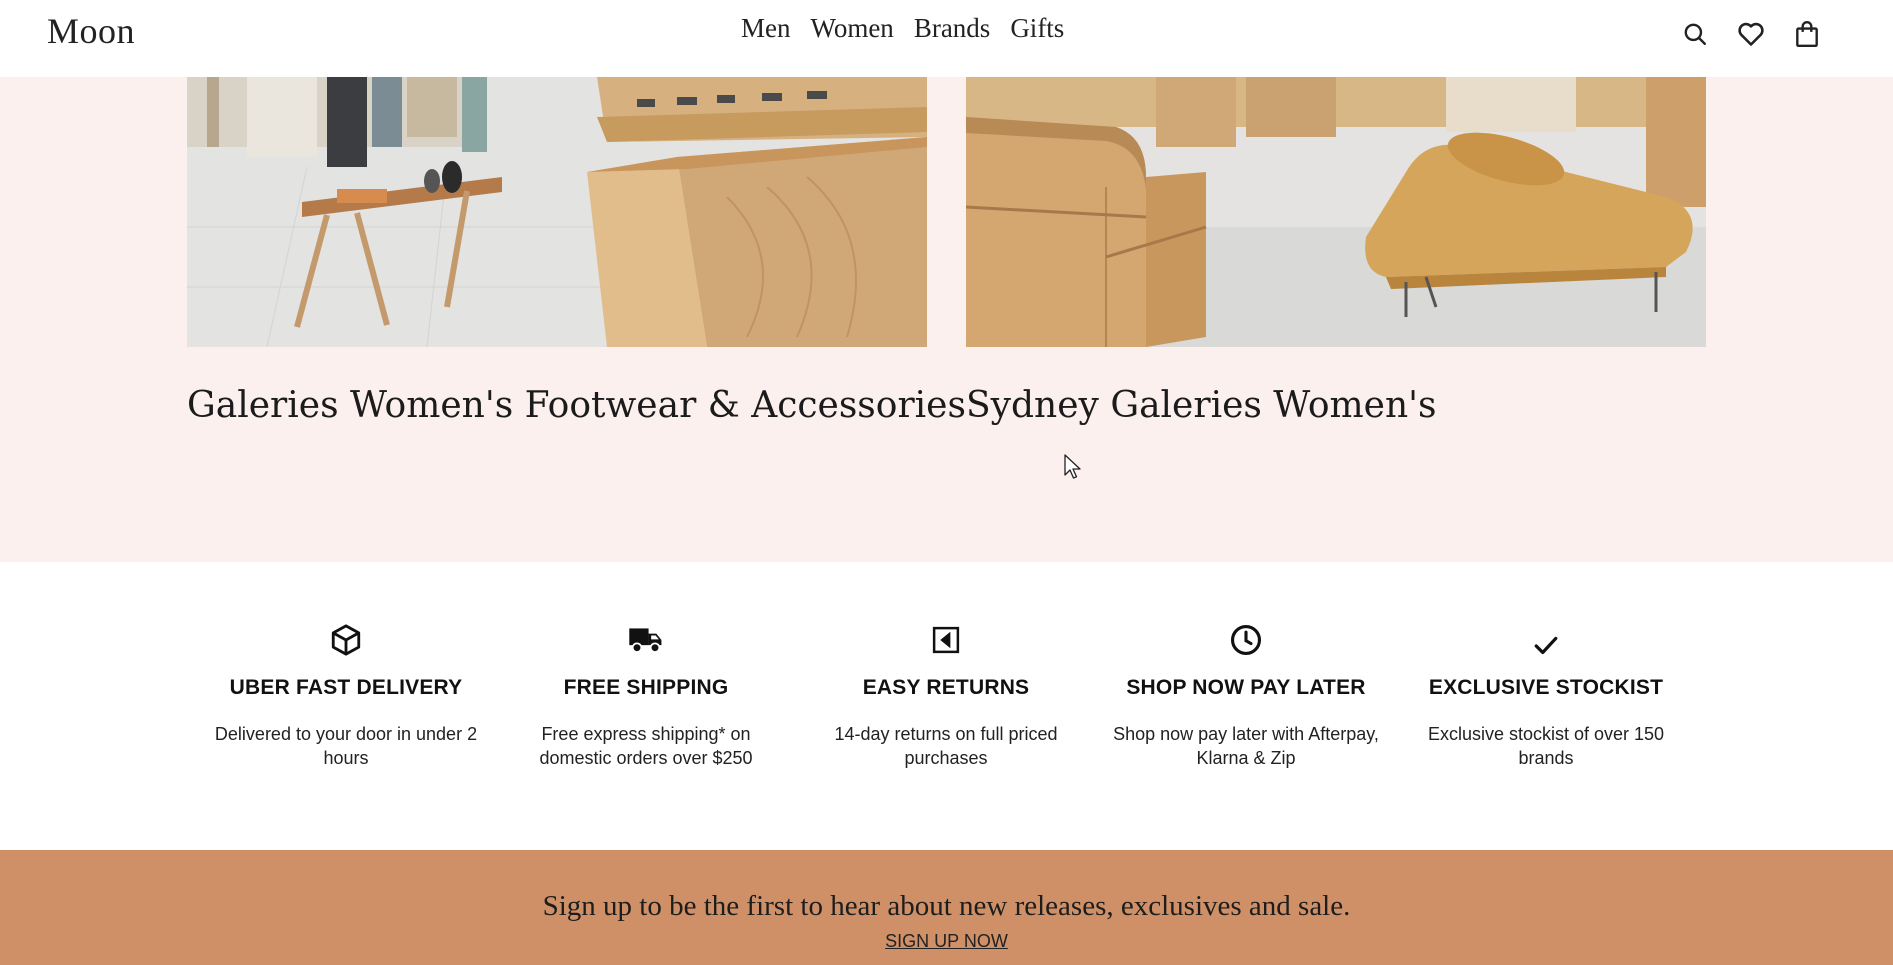  Describe the element at coordinates (946, 941) in the screenshot. I see `signup-link: SIGN UP NOW` at that location.